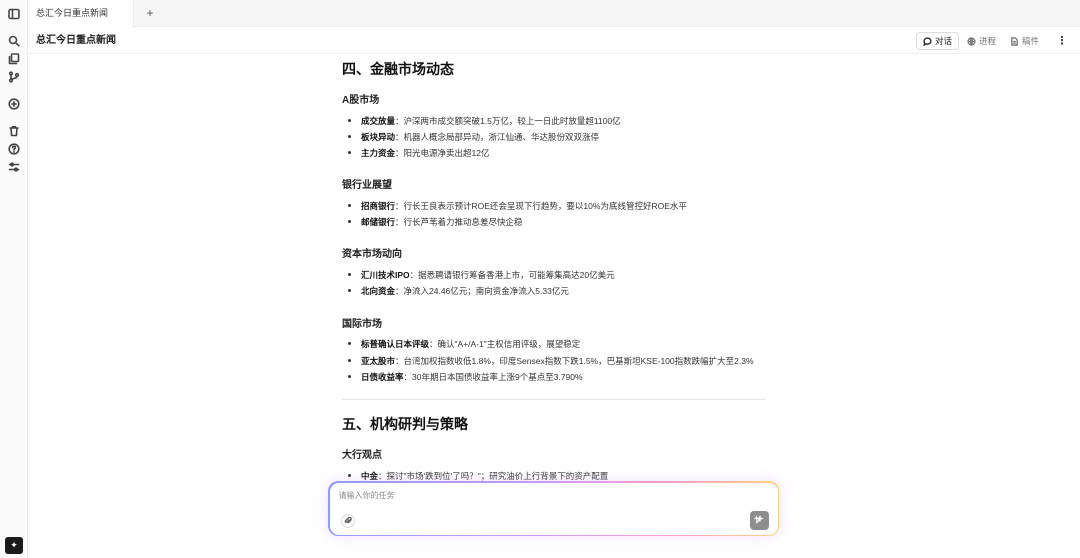 The width and height of the screenshot is (1080, 558). Describe the element at coordinates (482, 291) in the screenshot. I see `item-text: ：净流入24.46亿元；南向资金净流入5.33亿元` at that location.